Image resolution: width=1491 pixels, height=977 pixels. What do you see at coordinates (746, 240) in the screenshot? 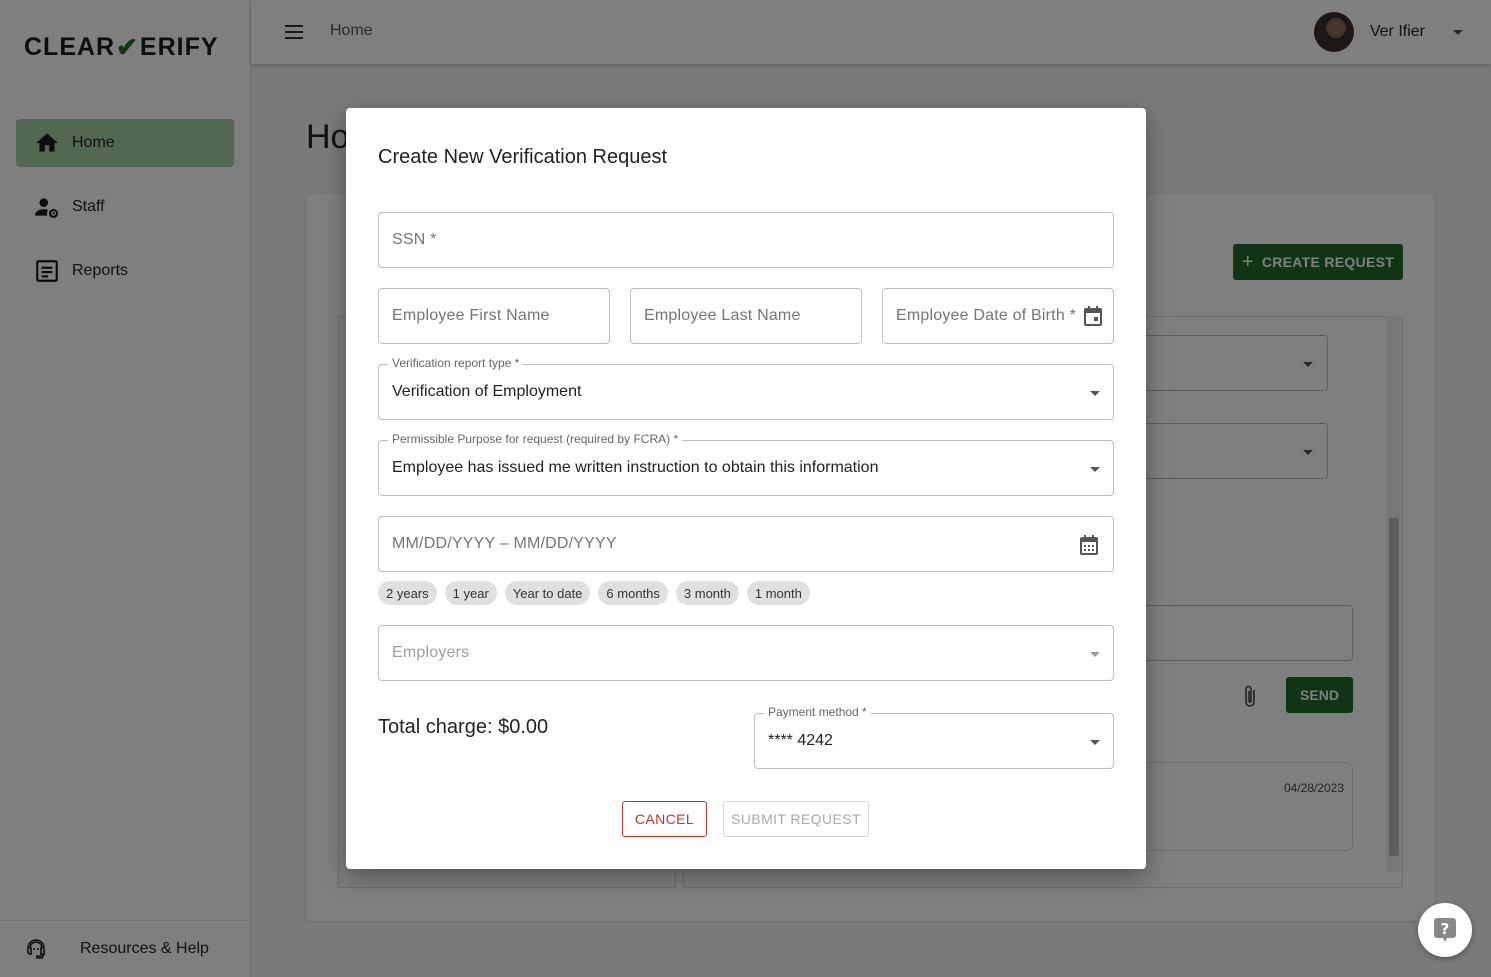
I see `ssn-field: SSN *` at bounding box center [746, 240].